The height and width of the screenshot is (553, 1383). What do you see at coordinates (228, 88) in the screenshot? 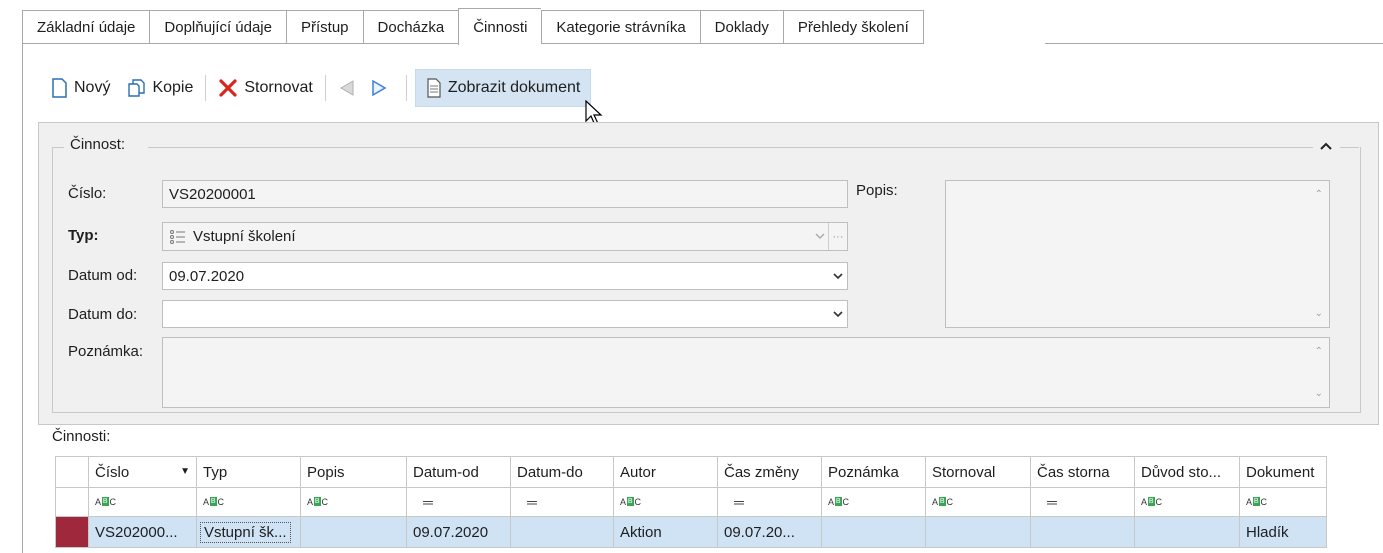
I see `x-icon` at bounding box center [228, 88].